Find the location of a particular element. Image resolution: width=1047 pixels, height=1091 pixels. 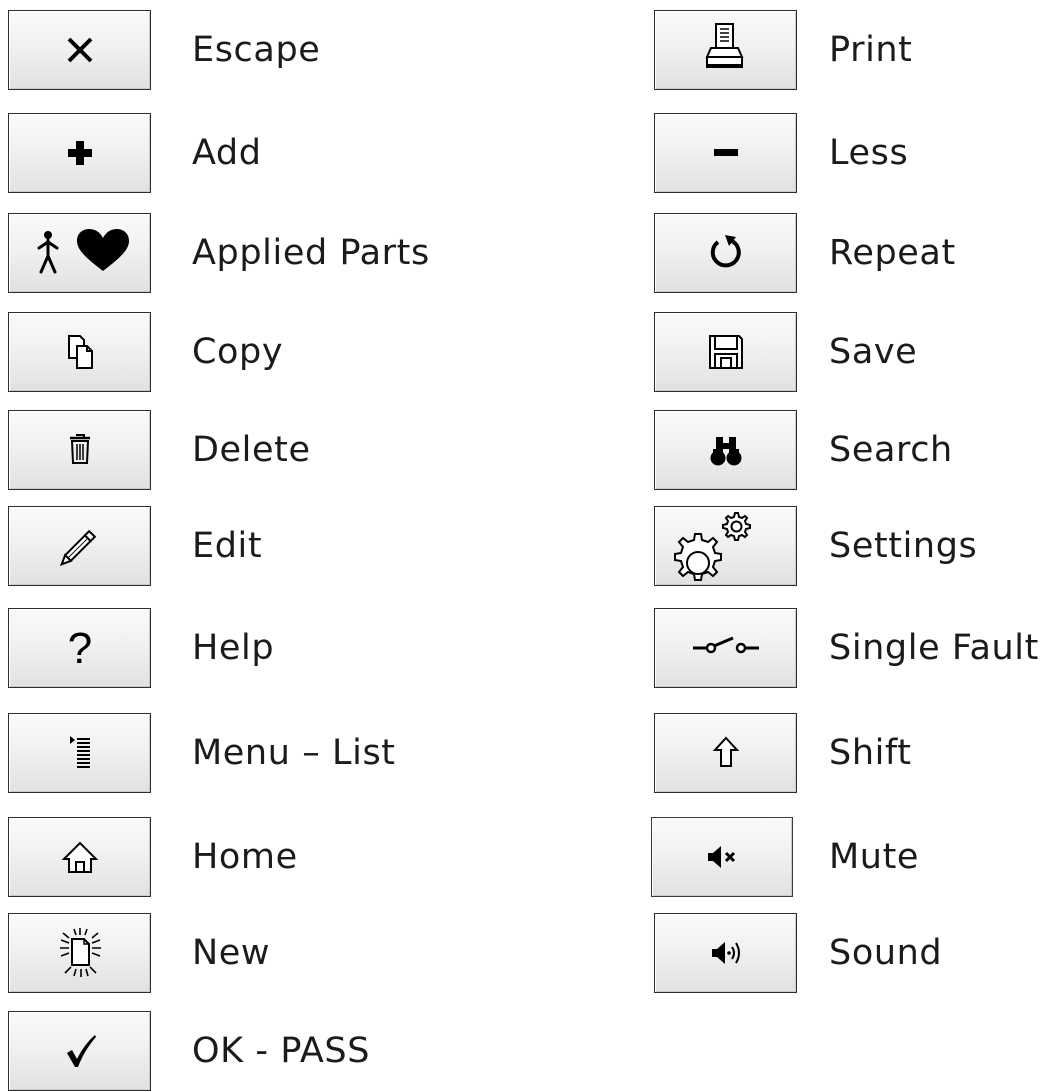

delete-label: Delete is located at coordinates (251, 450).